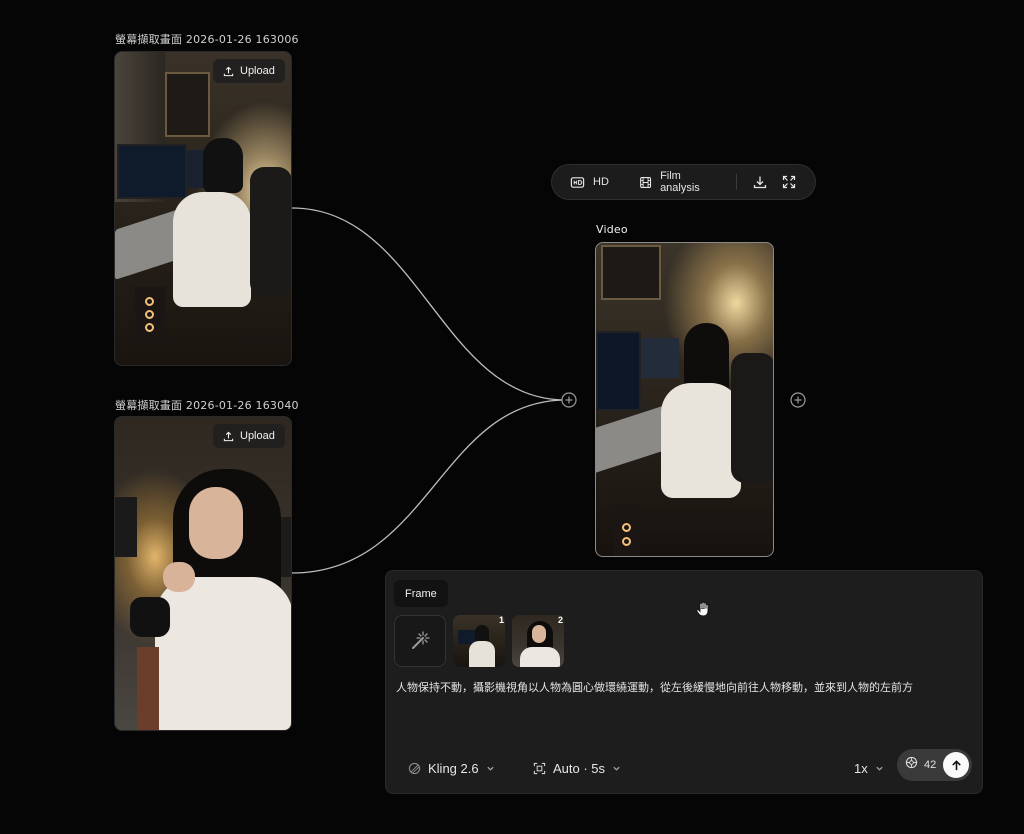 The height and width of the screenshot is (834, 1024). Describe the element at coordinates (539, 768) in the screenshot. I see `frame-size-icon` at that location.